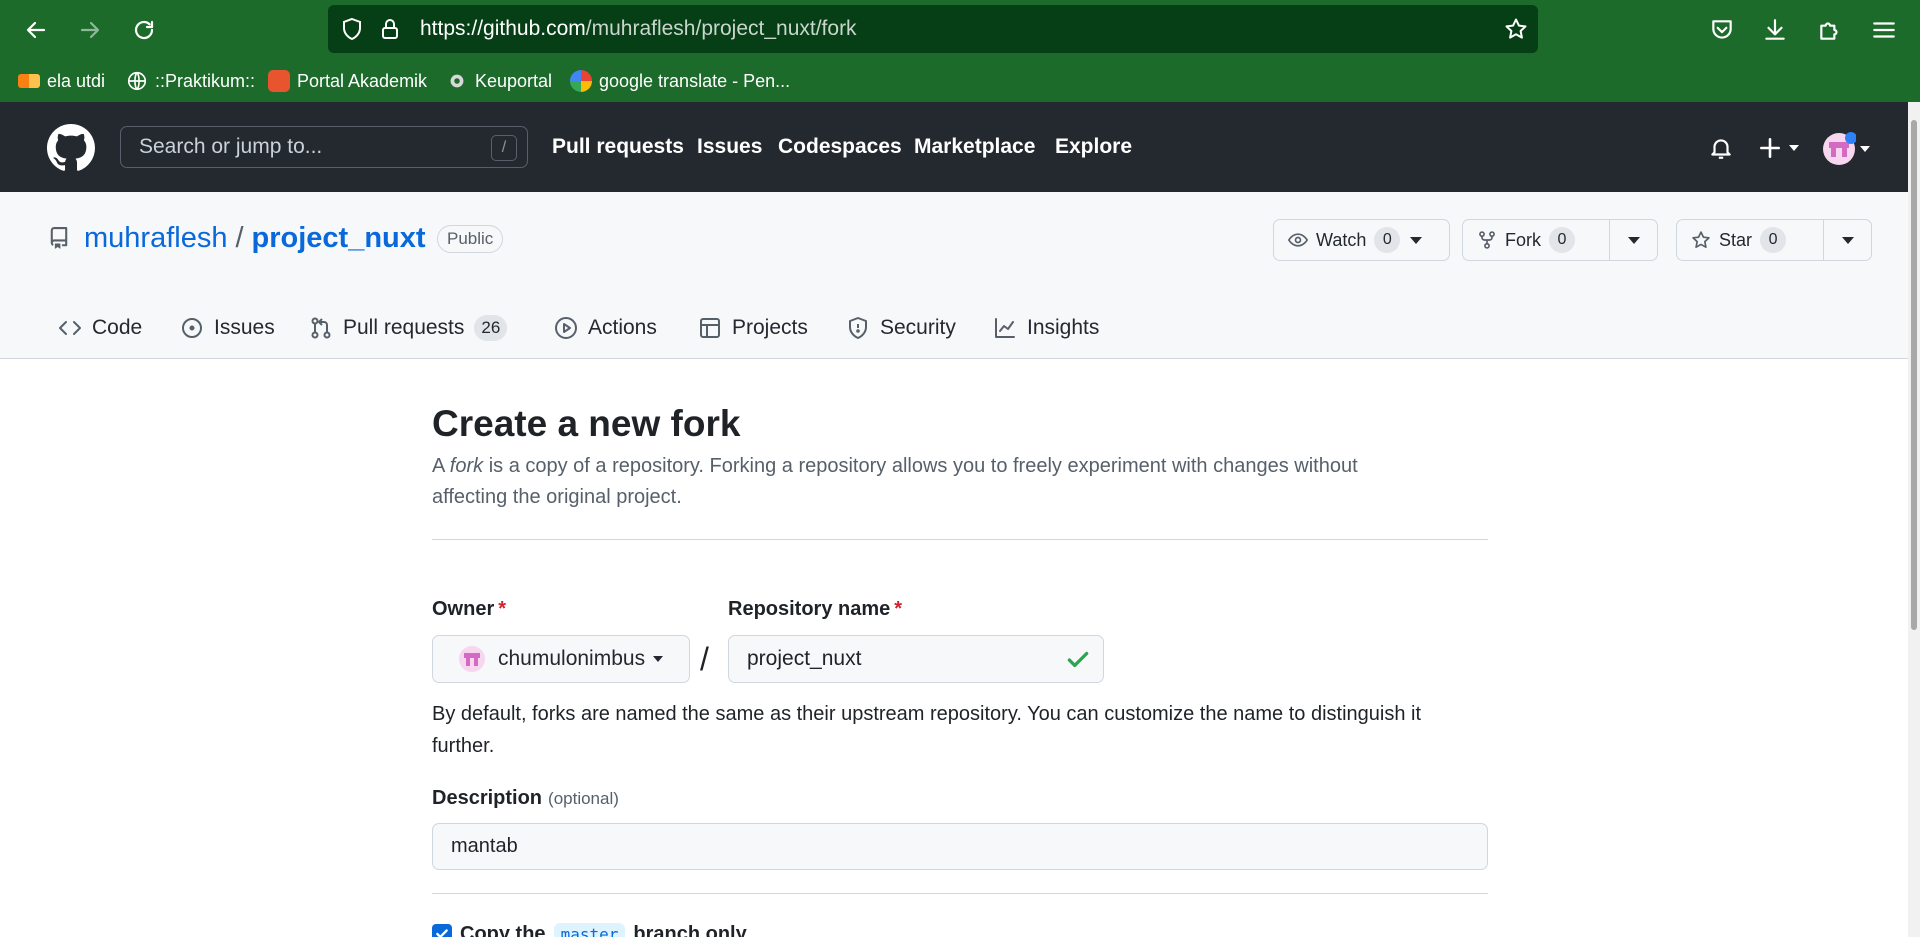  Describe the element at coordinates (1848, 149) in the screenshot. I see `user-menu-button` at that location.